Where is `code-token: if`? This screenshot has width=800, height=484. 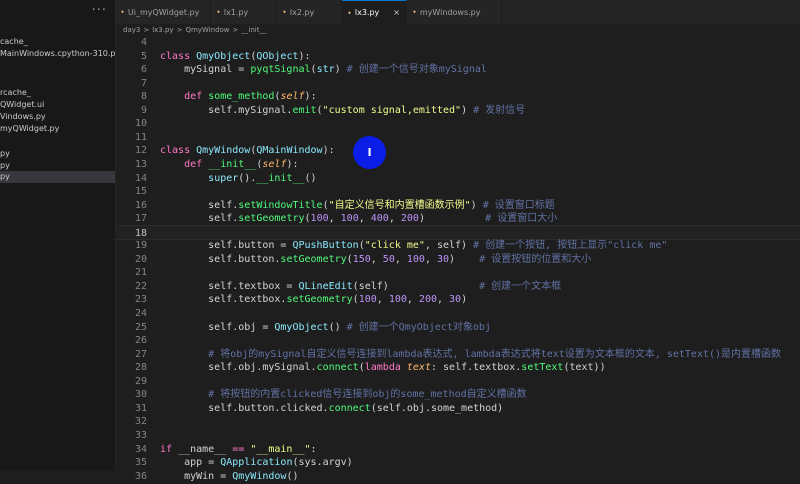 code-token: if is located at coordinates (169, 449).